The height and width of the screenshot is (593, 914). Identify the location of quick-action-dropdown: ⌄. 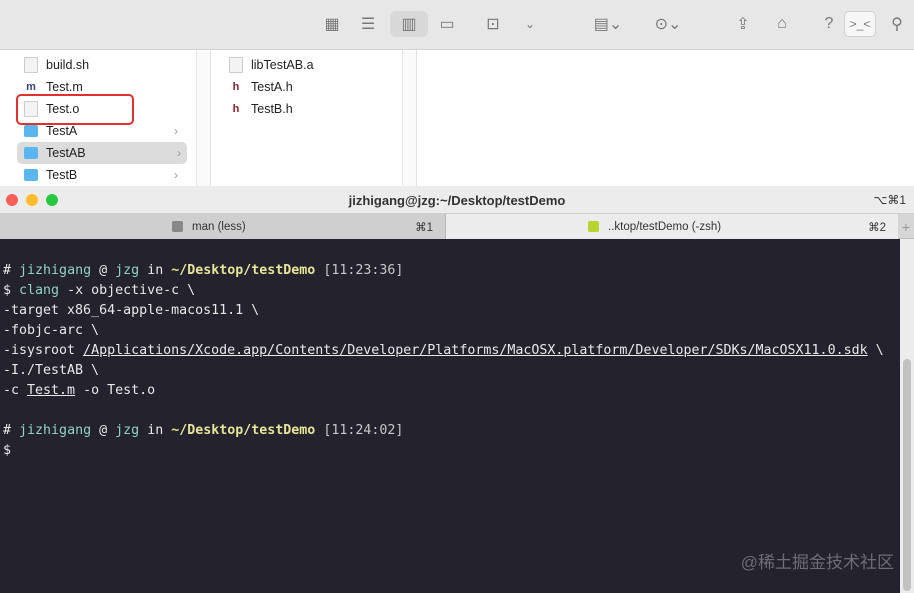
(530, 24).